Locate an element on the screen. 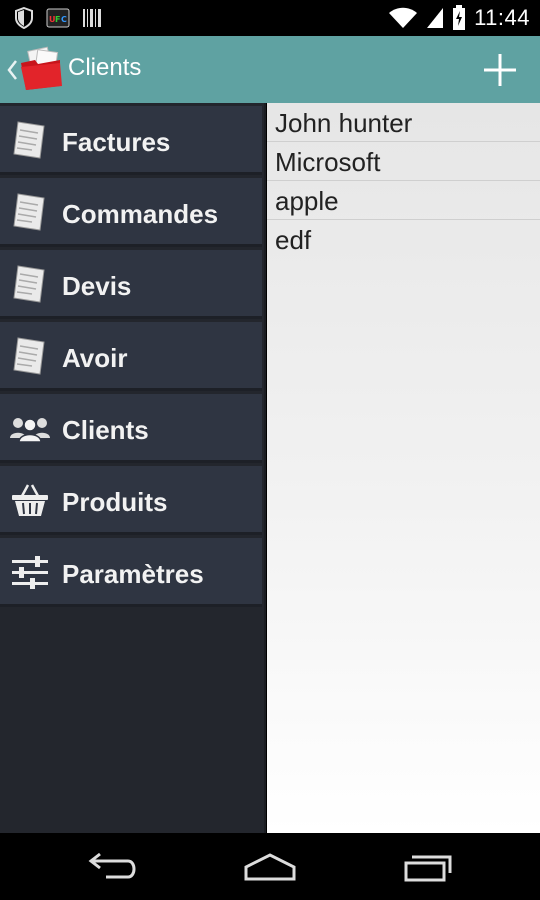 The width and height of the screenshot is (540, 900). status-time: 11:44 is located at coordinates (502, 17).